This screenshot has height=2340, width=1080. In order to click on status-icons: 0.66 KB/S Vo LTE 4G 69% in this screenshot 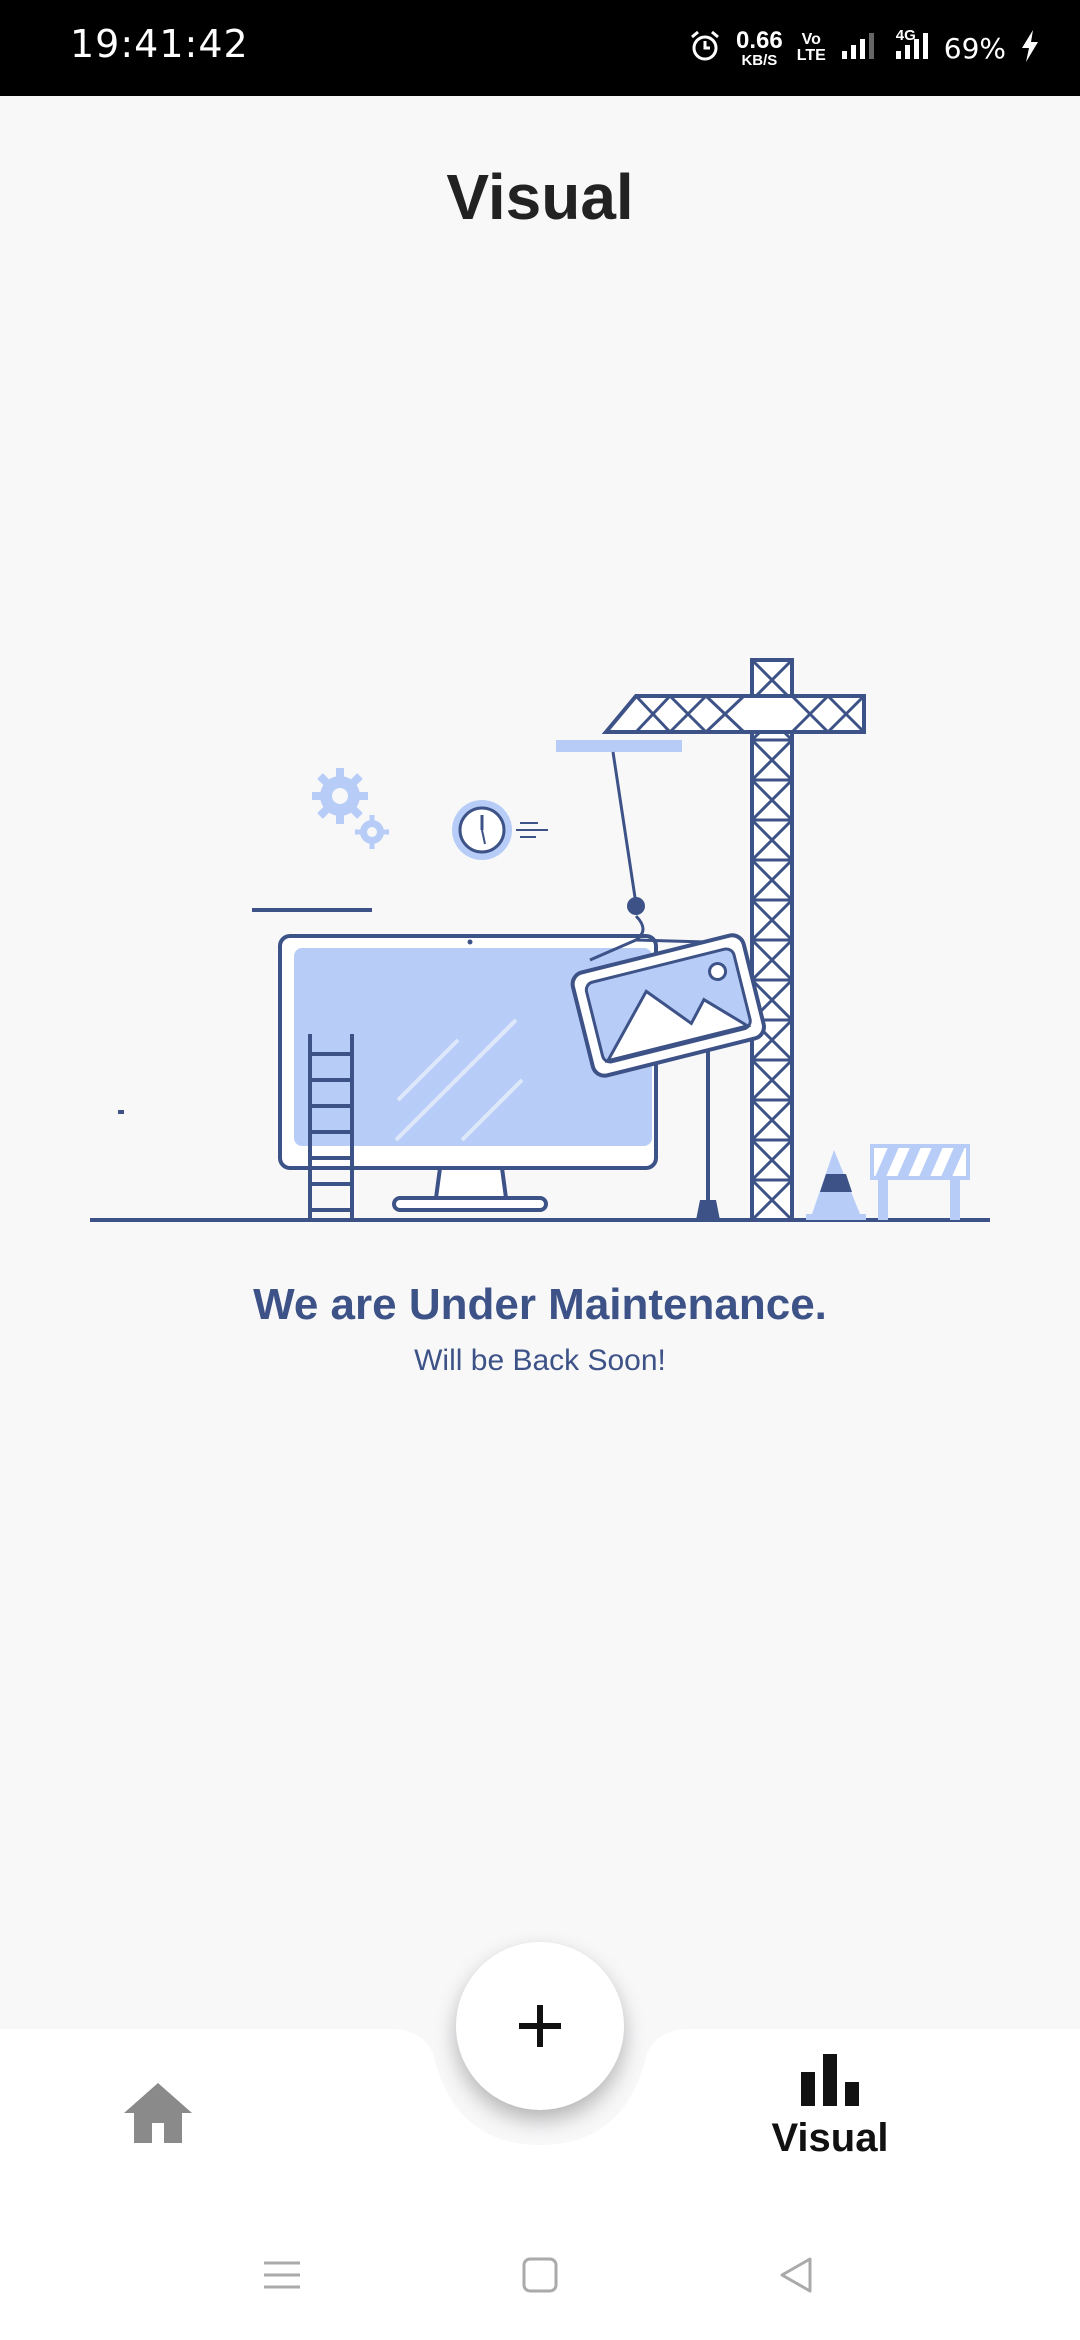, I will do `click(864, 48)`.